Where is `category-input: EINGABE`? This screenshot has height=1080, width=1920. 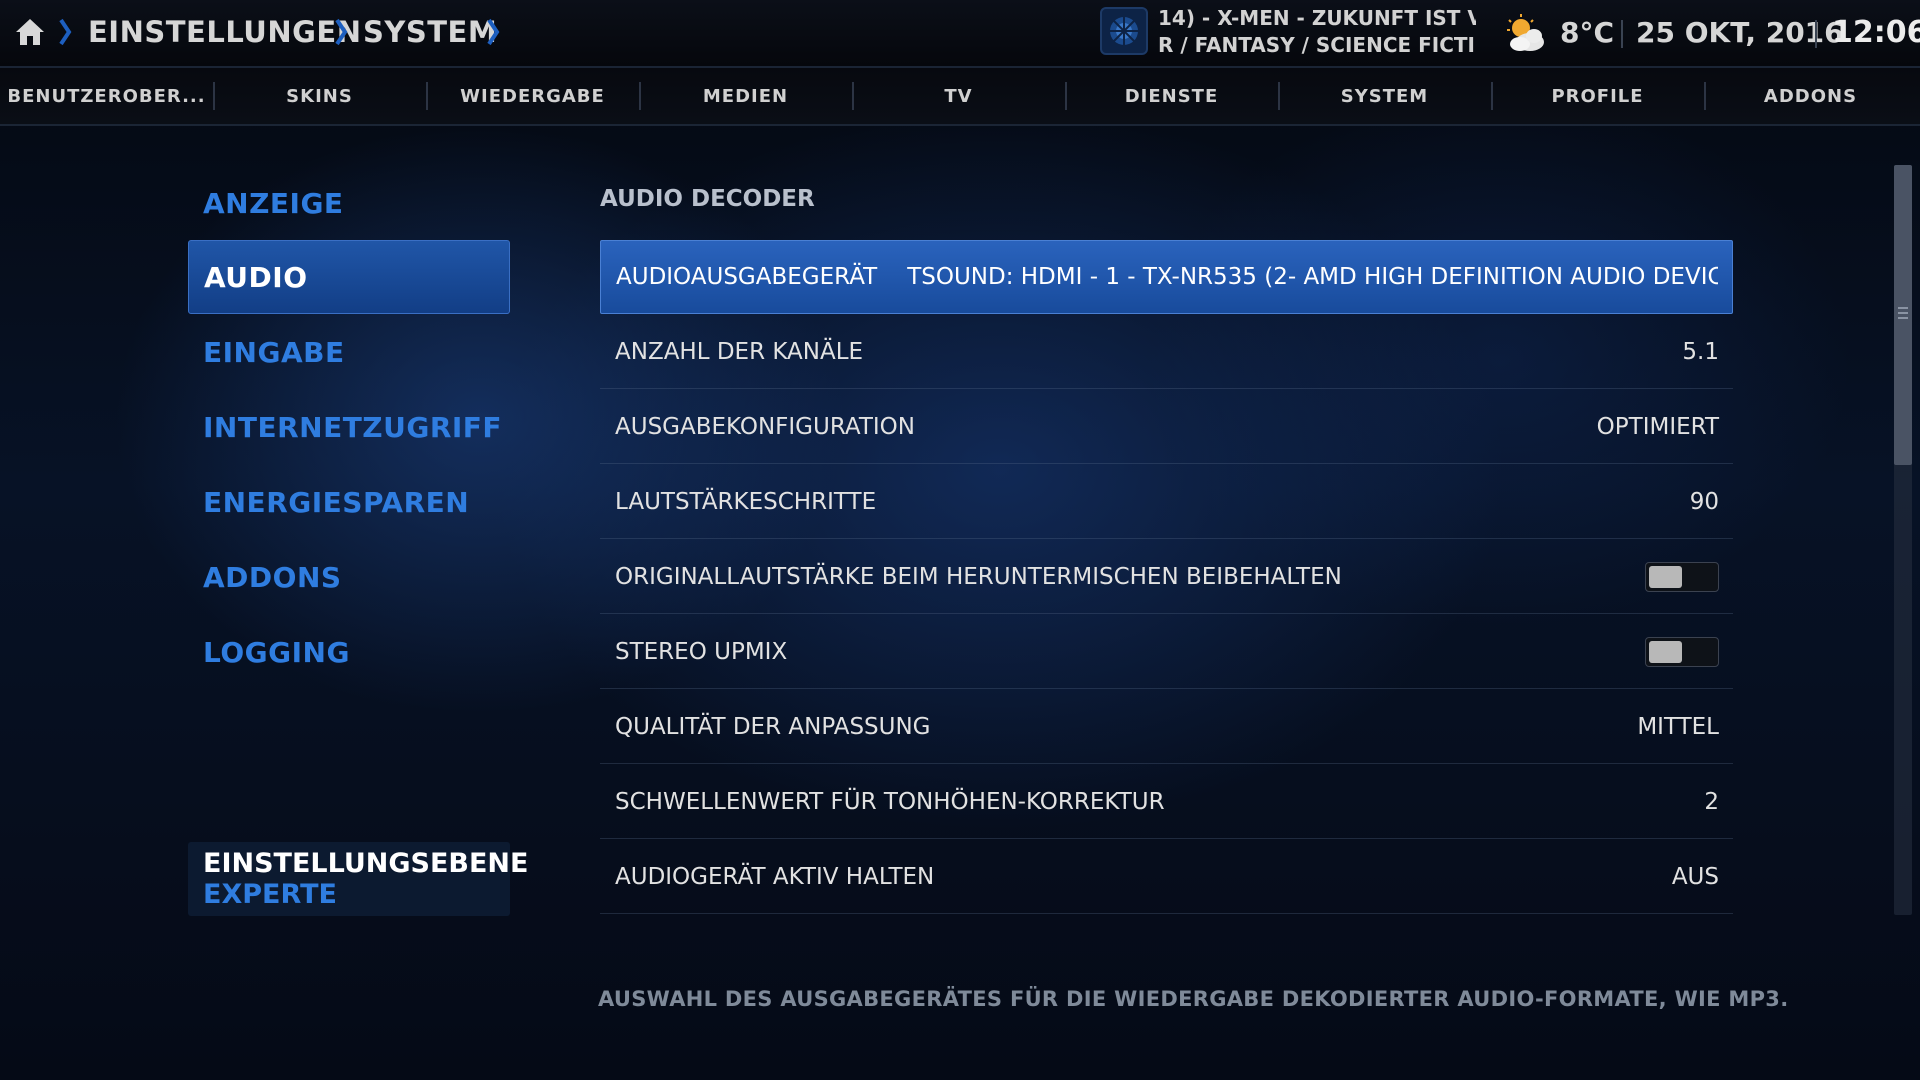
category-input: EINGABE is located at coordinates (349, 352).